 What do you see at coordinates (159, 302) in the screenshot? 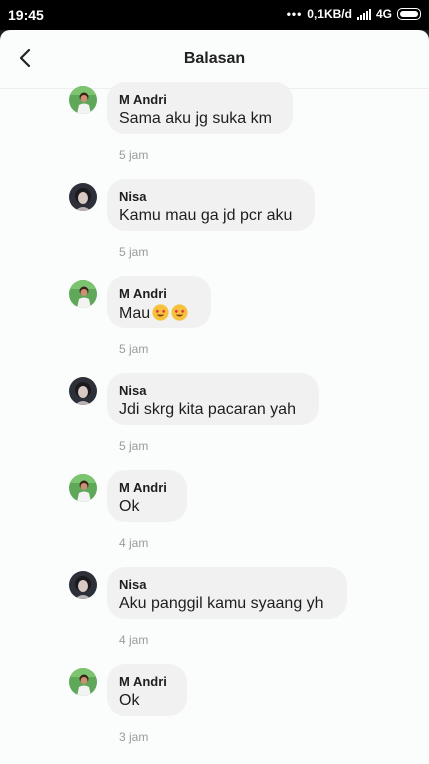
I see `message-bubble: M Andri Mau` at bounding box center [159, 302].